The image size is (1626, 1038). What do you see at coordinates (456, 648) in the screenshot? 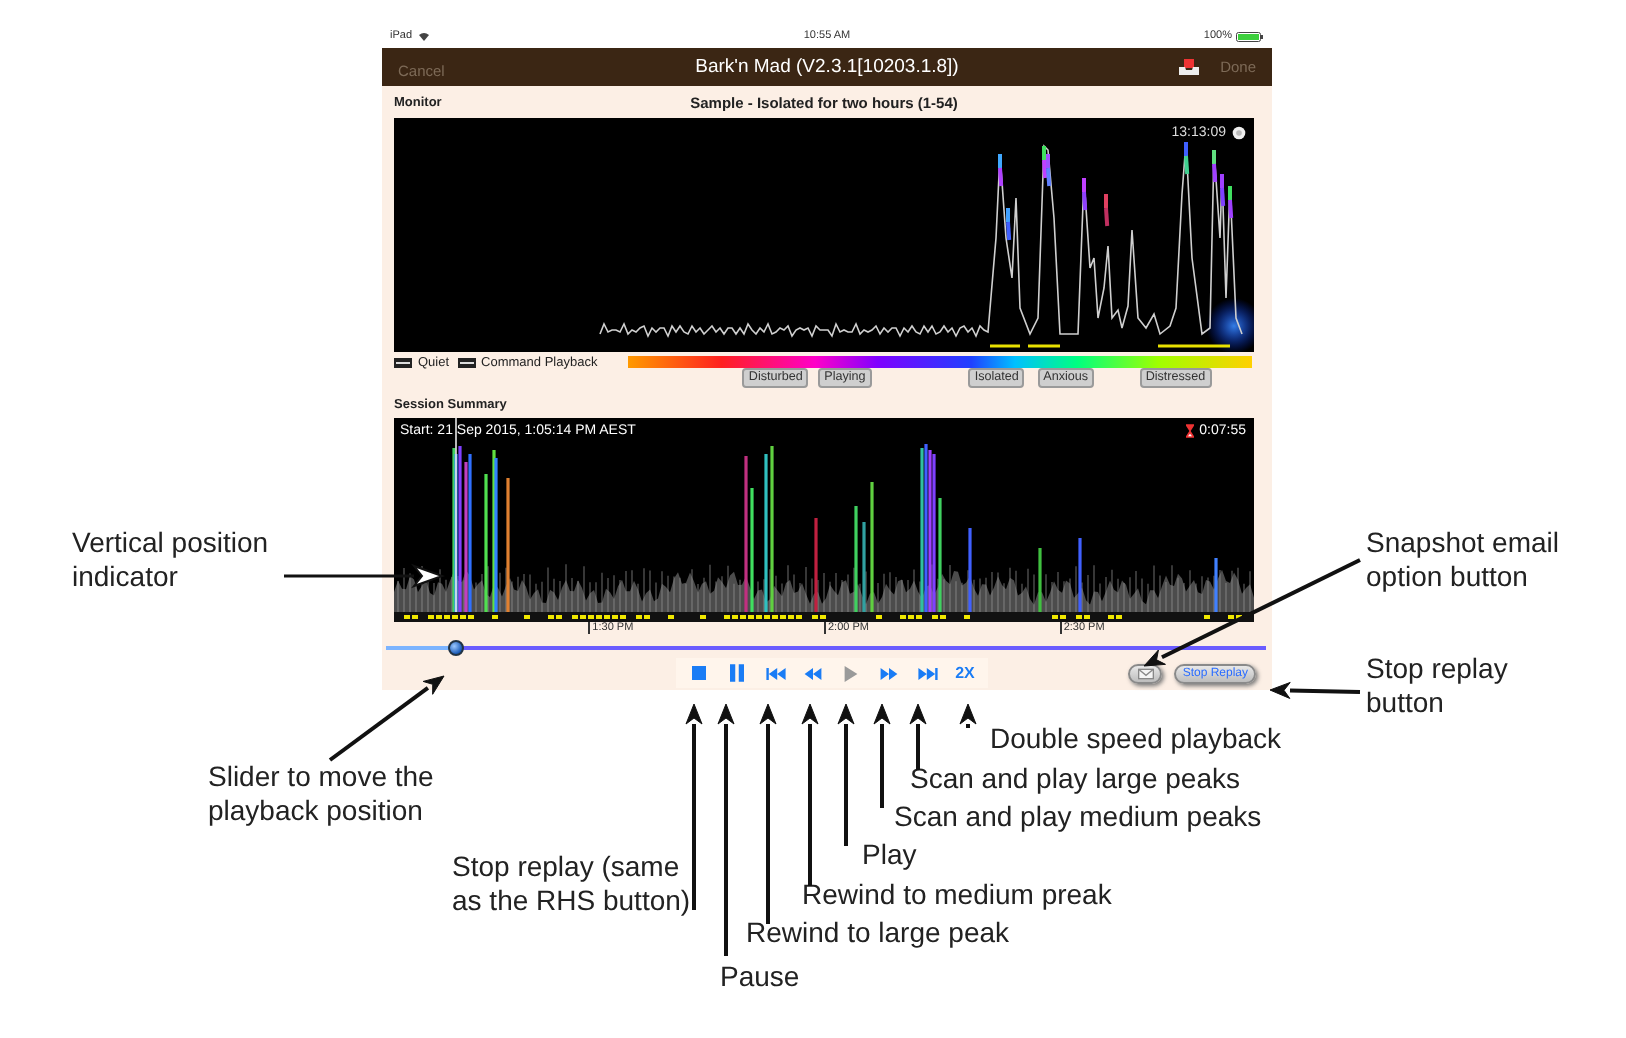
I see `slider-thumb` at bounding box center [456, 648].